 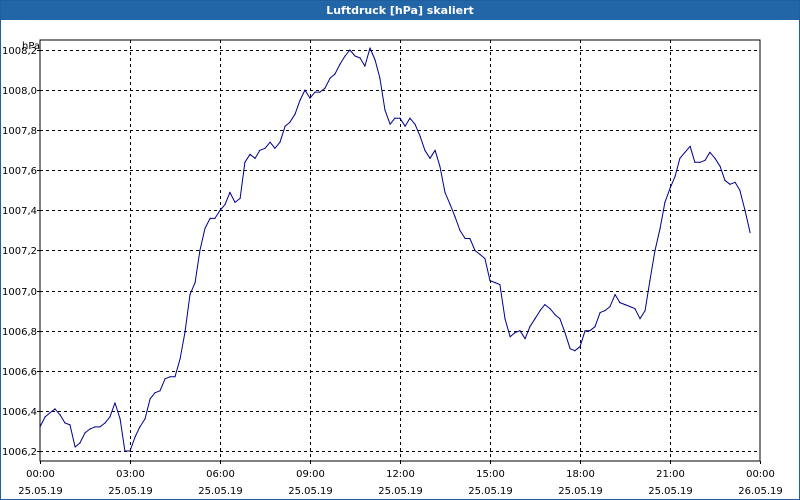 I want to click on x-tick-time-label: 18:00, so click(x=580, y=474).